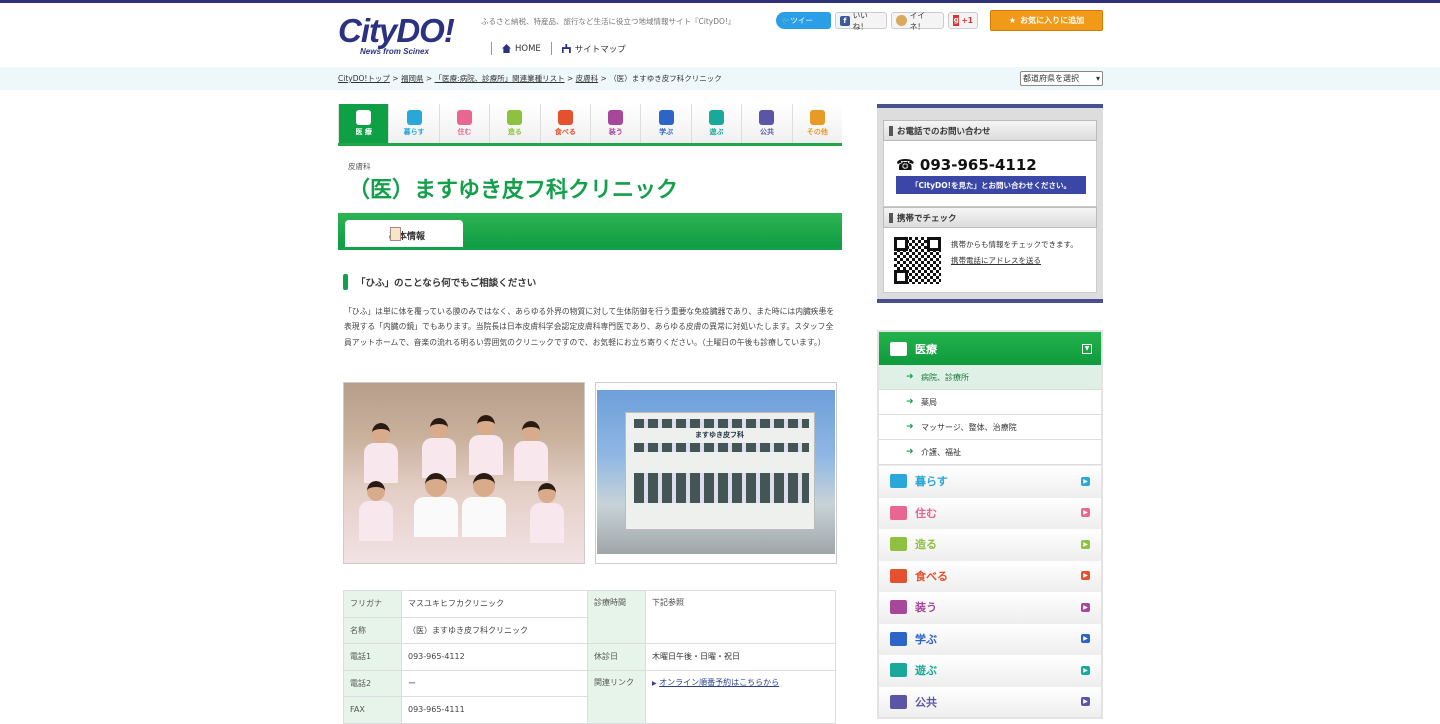 The height and width of the screenshot is (724, 1440). I want to click on menu-category-row: 住む ▶, so click(990, 512).